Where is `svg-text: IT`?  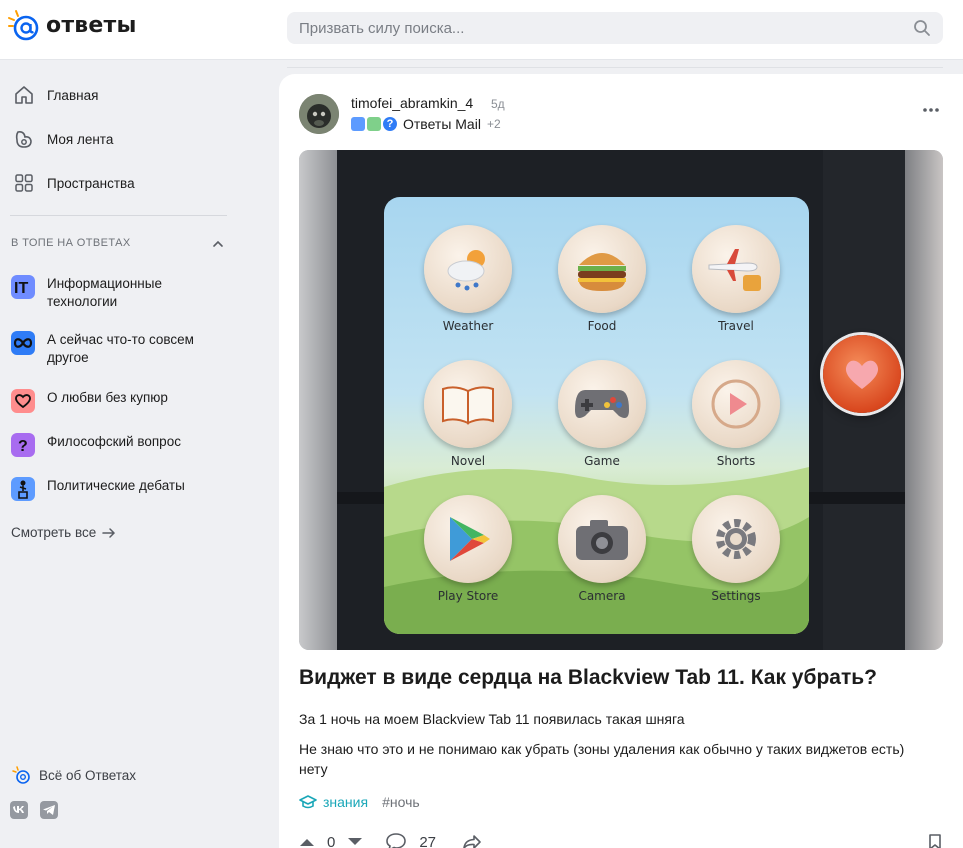
svg-text: IT is located at coordinates (21, 288).